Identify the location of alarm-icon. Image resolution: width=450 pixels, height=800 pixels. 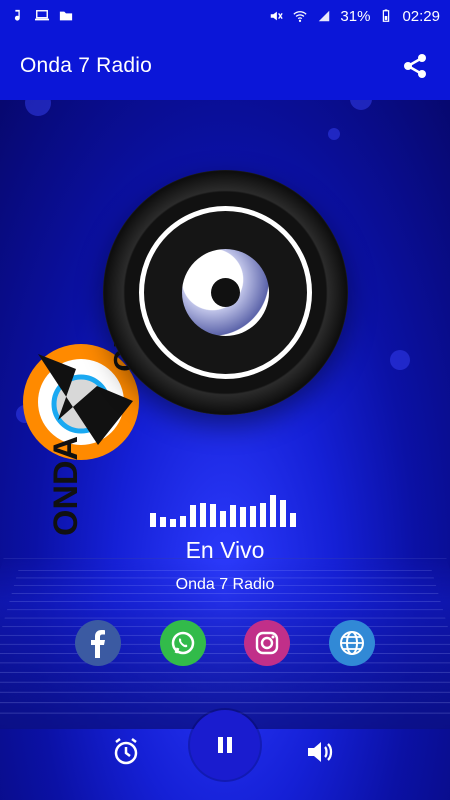
(126, 752).